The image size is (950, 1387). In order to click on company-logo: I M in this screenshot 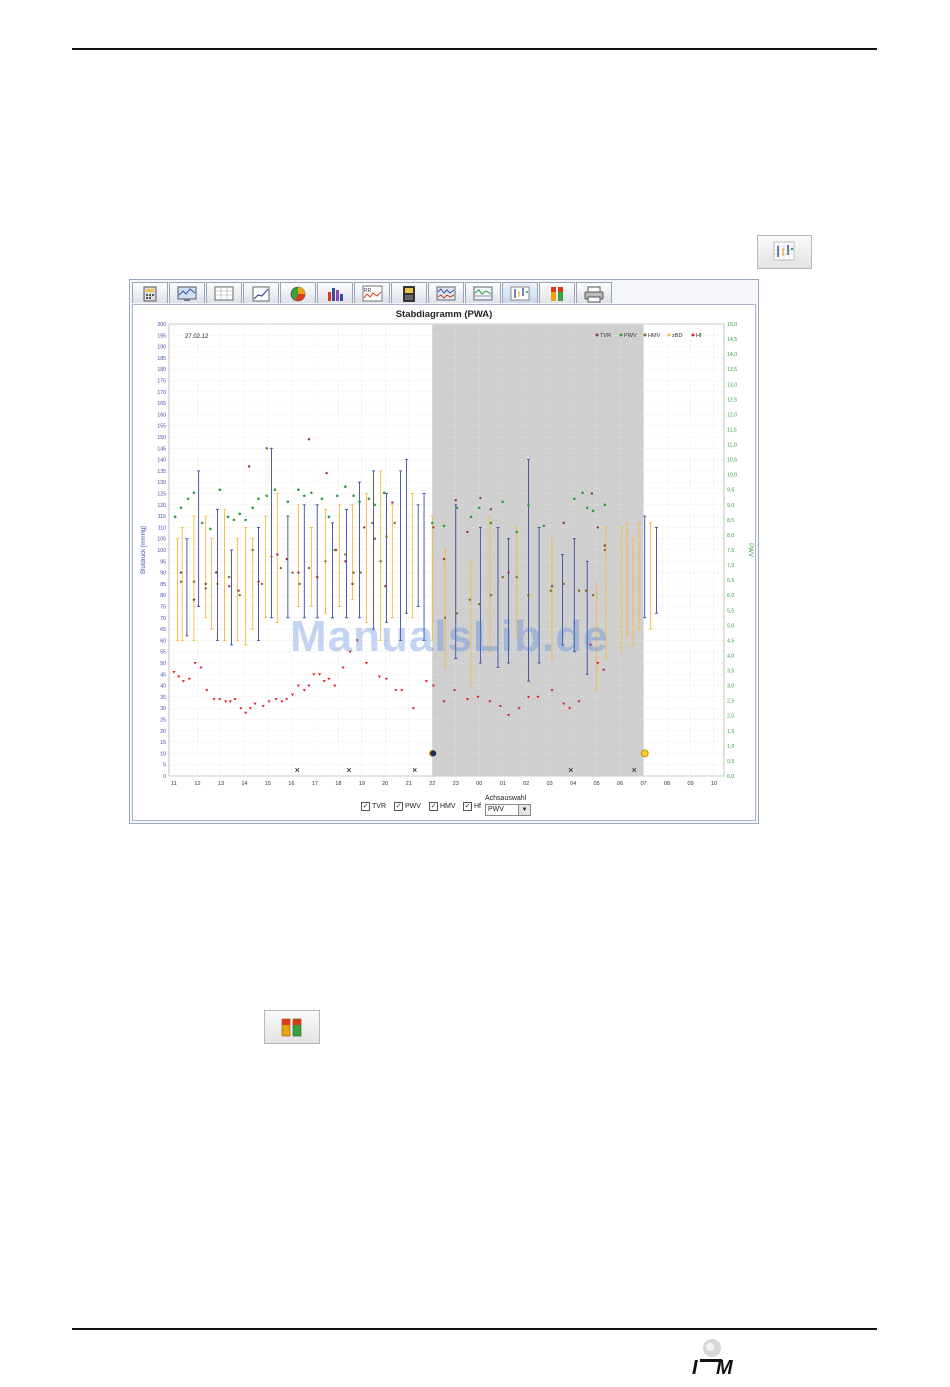, I will do `click(716, 1358)`.